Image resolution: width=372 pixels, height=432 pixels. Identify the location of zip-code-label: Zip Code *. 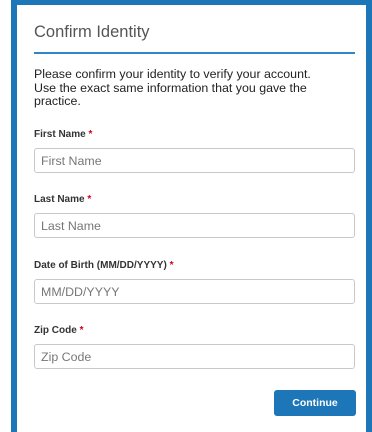
(58, 331).